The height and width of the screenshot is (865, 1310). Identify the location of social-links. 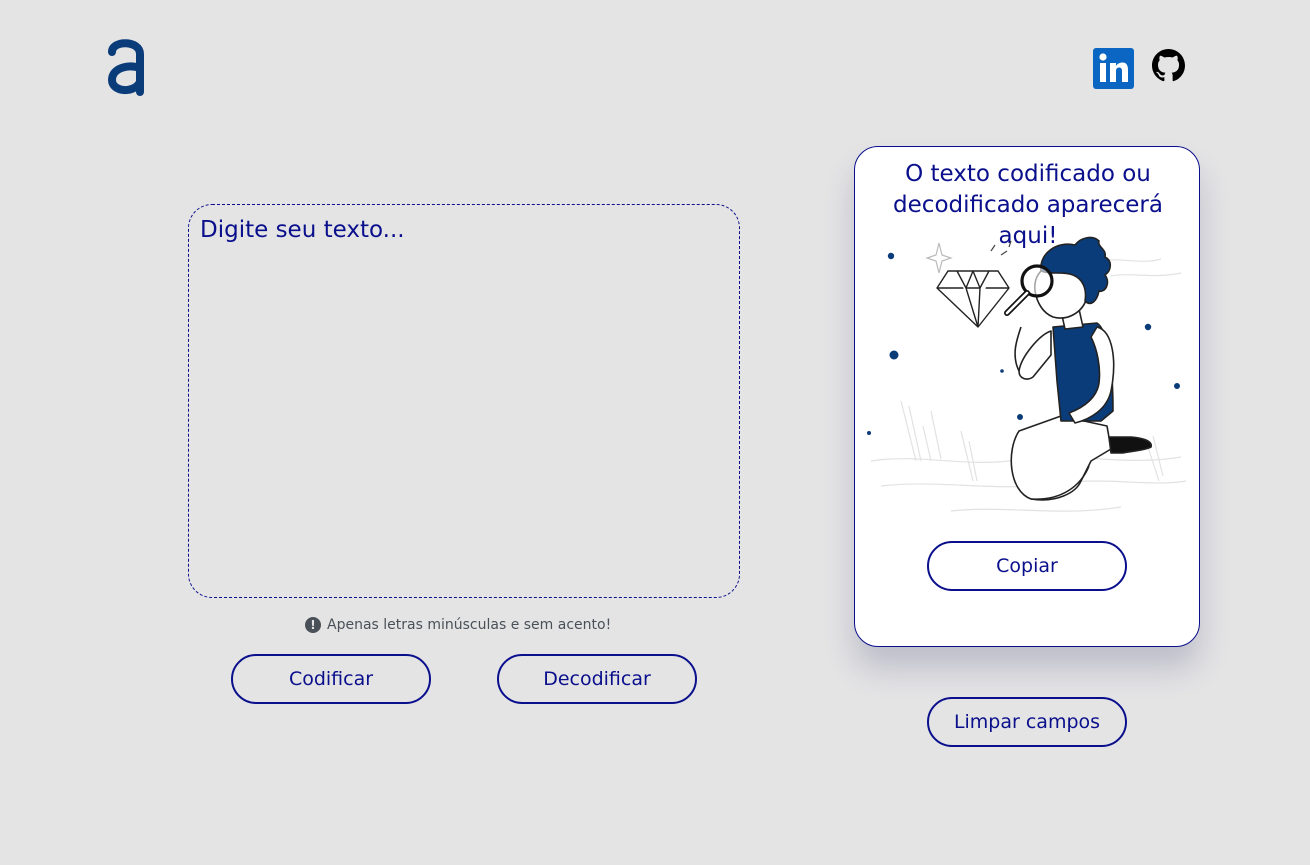
(1139, 68).